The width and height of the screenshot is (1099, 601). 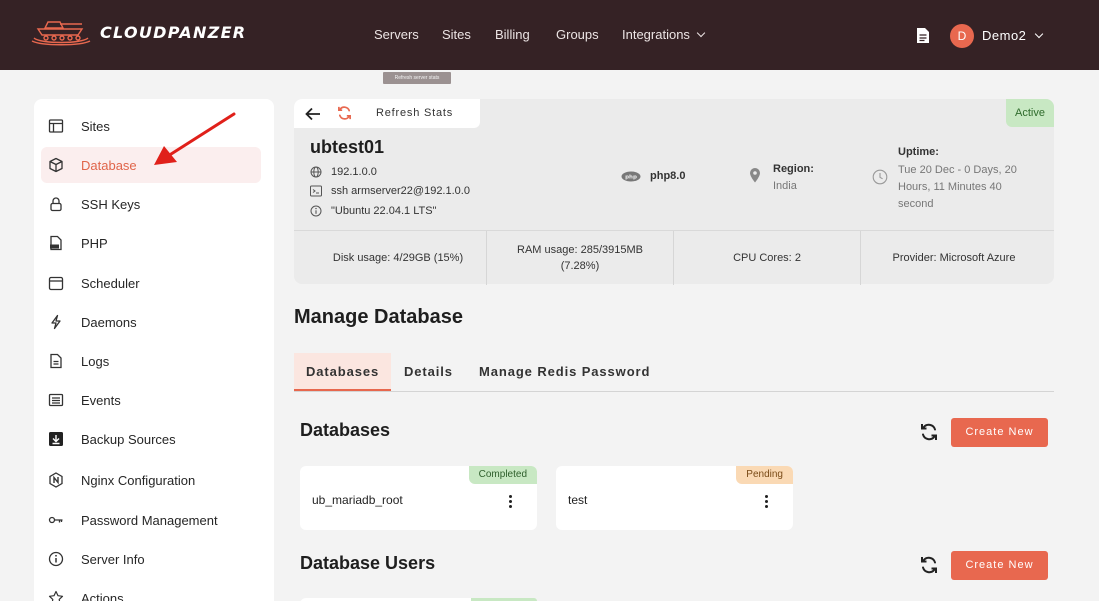 I want to click on provider-label: Provider:, so click(x=914, y=258).